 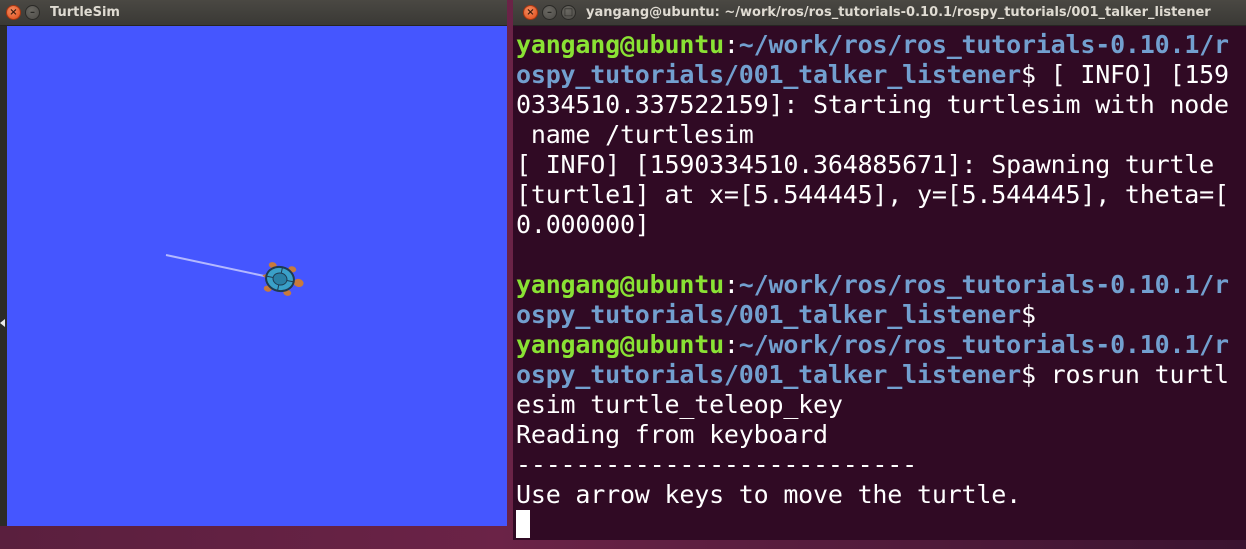 I want to click on turtle-icon, so click(x=283, y=279).